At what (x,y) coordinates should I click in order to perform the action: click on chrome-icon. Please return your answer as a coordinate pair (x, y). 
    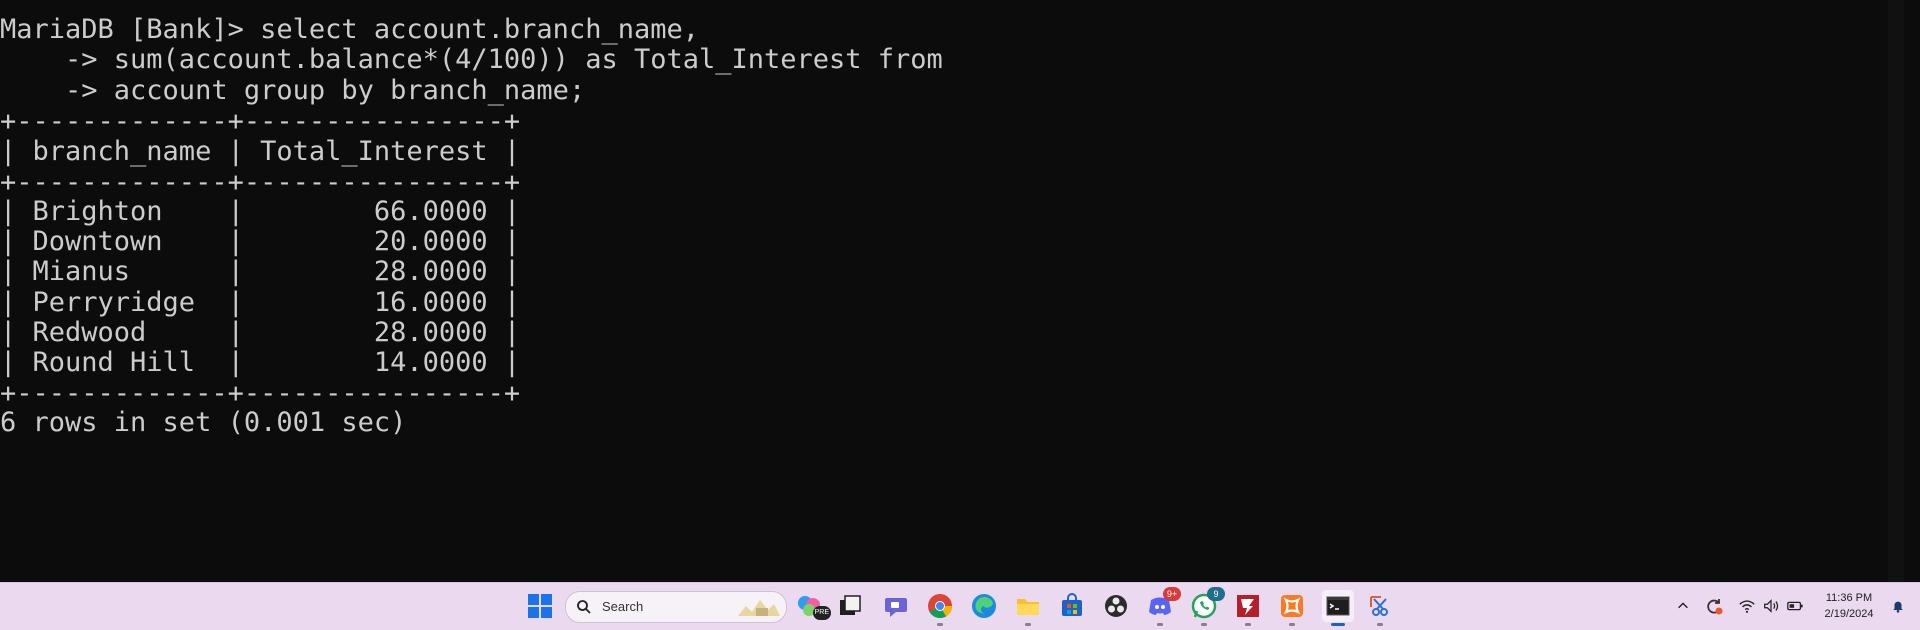
    Looking at the image, I should click on (940, 606).